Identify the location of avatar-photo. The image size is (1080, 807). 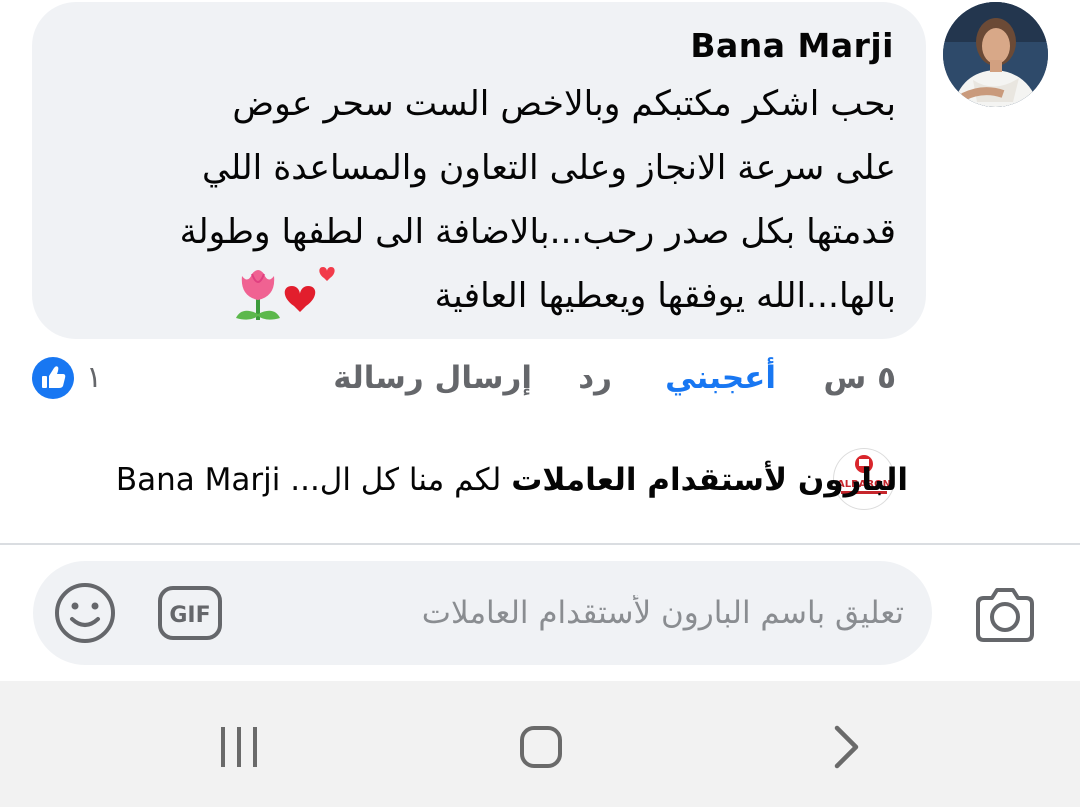
(995, 54).